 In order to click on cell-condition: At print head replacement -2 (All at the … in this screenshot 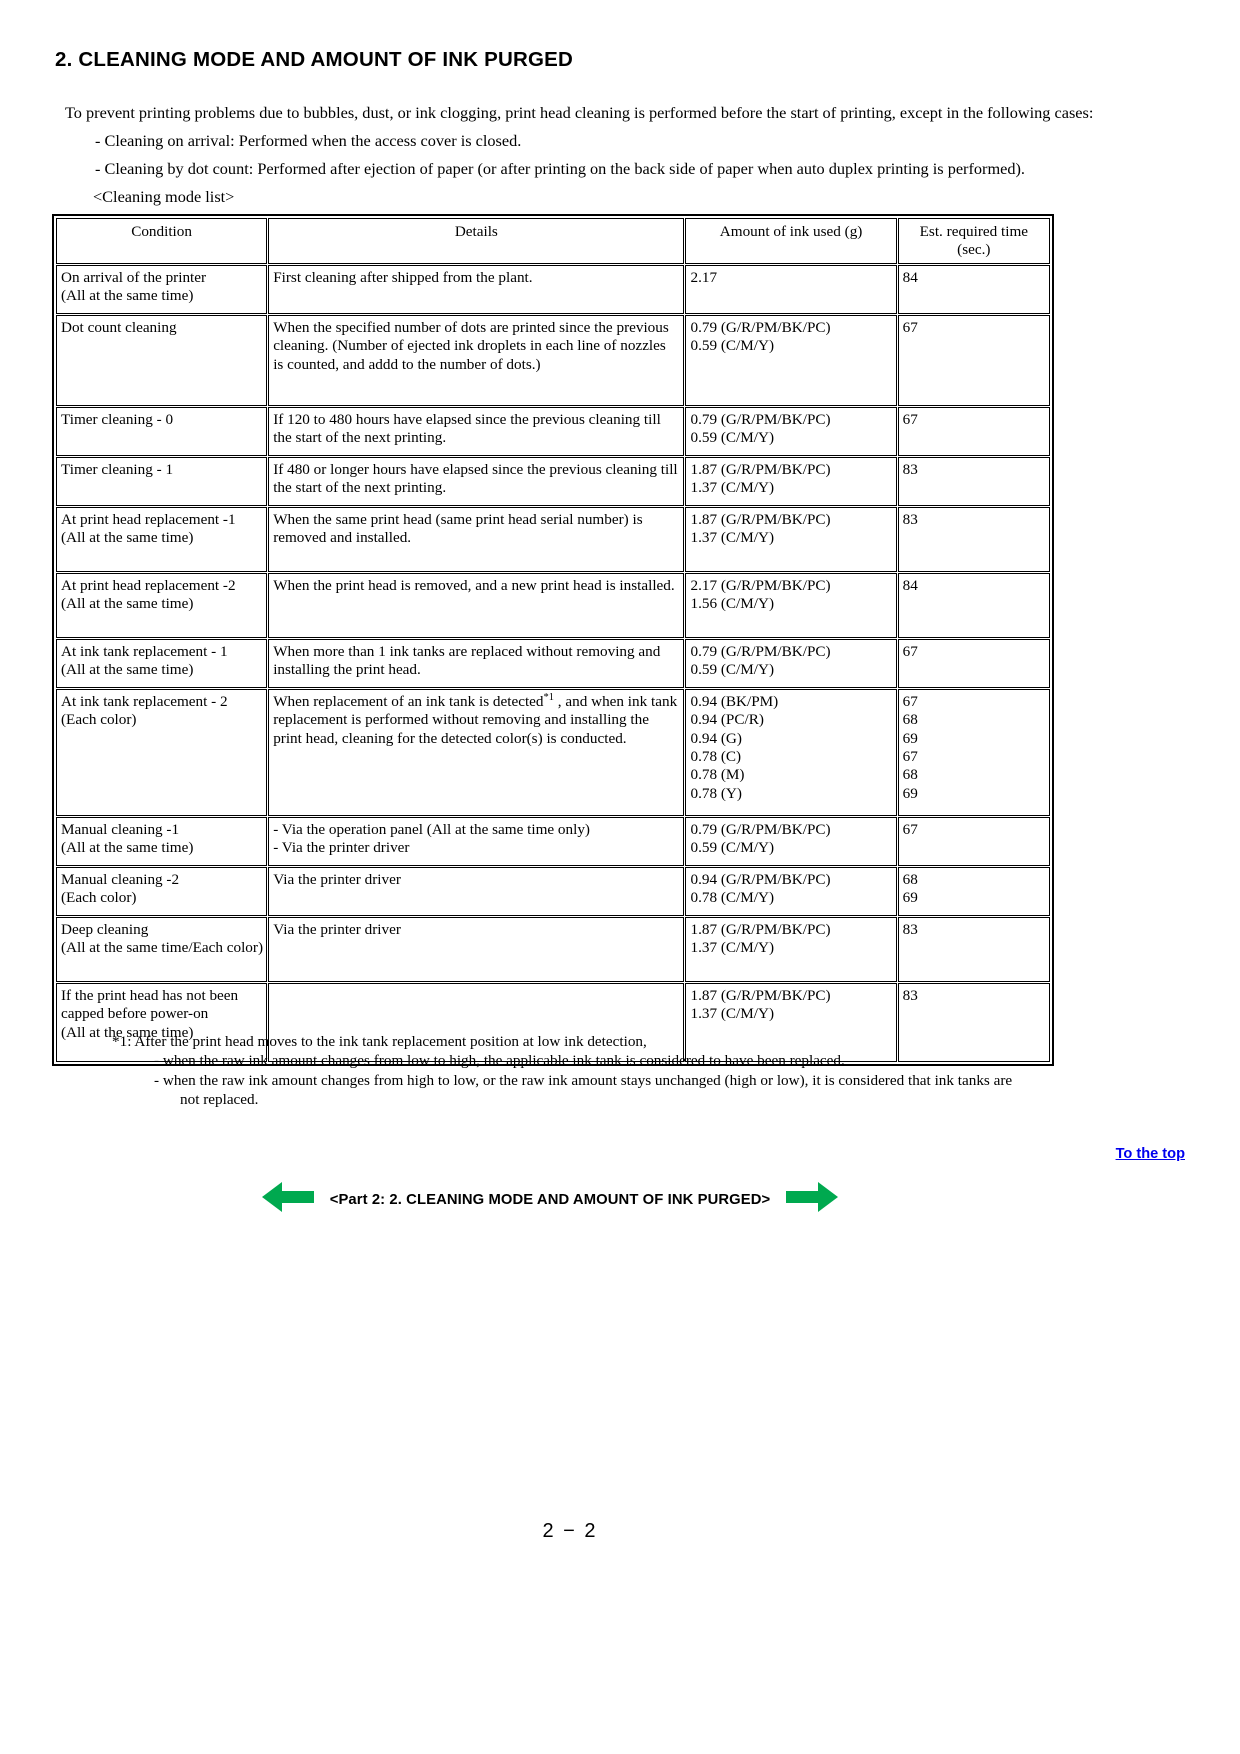, I will do `click(162, 605)`.